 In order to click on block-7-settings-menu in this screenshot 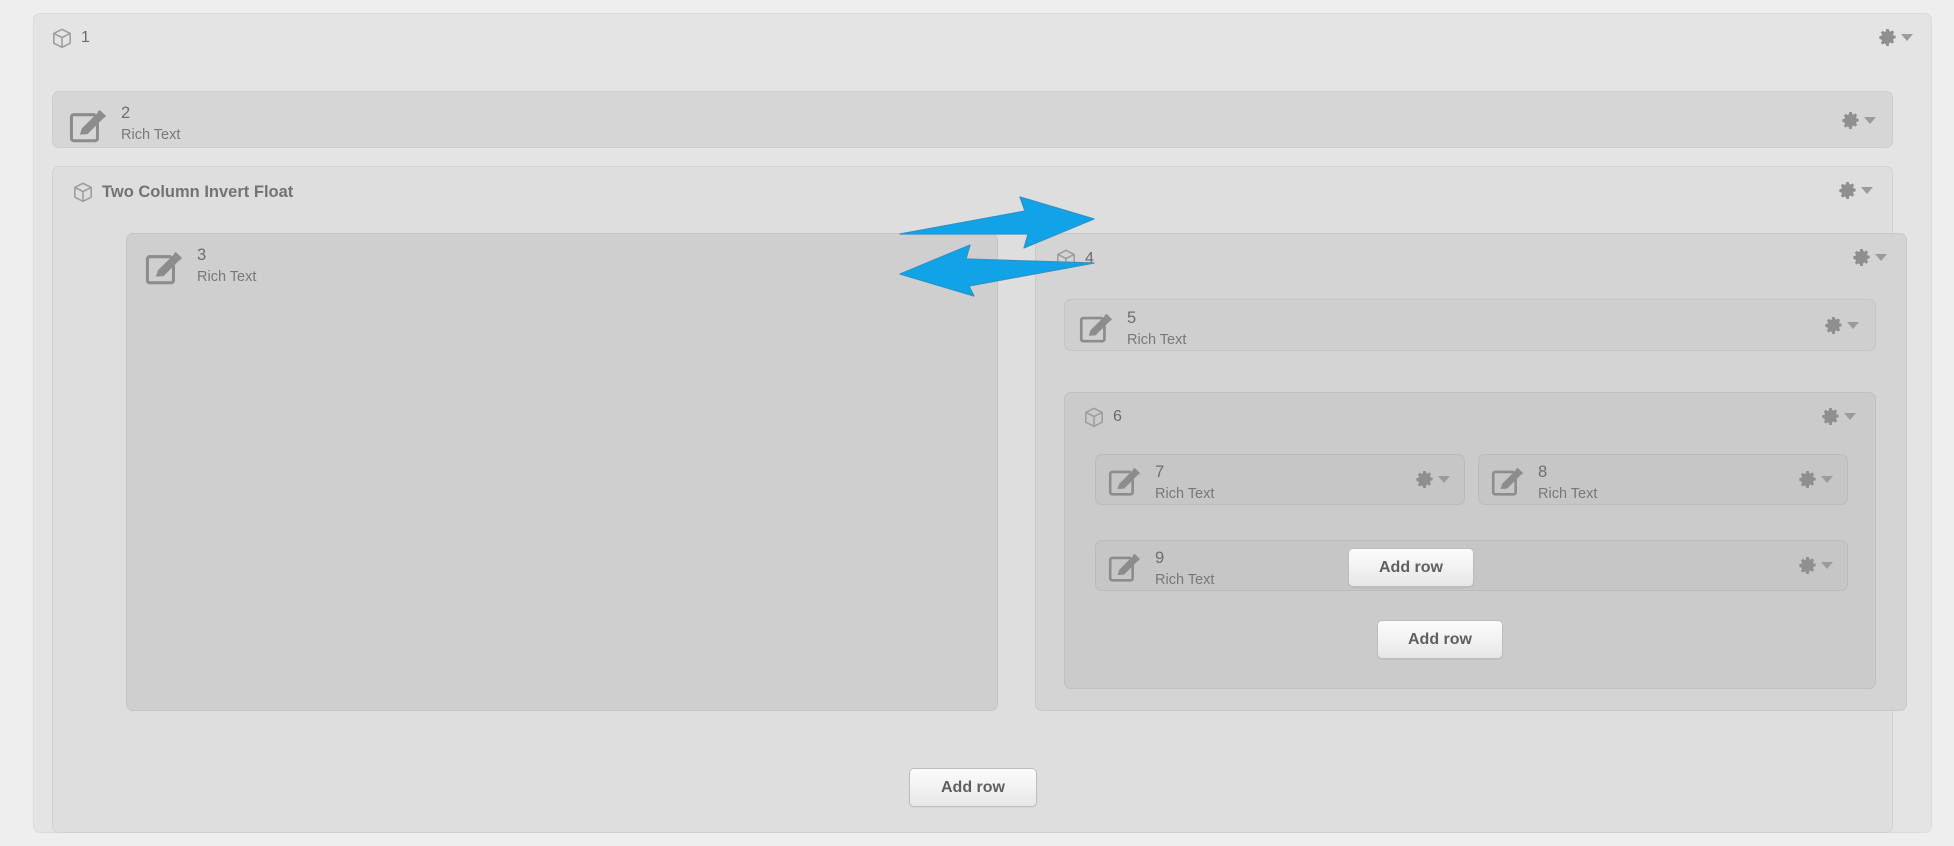, I will do `click(1432, 479)`.